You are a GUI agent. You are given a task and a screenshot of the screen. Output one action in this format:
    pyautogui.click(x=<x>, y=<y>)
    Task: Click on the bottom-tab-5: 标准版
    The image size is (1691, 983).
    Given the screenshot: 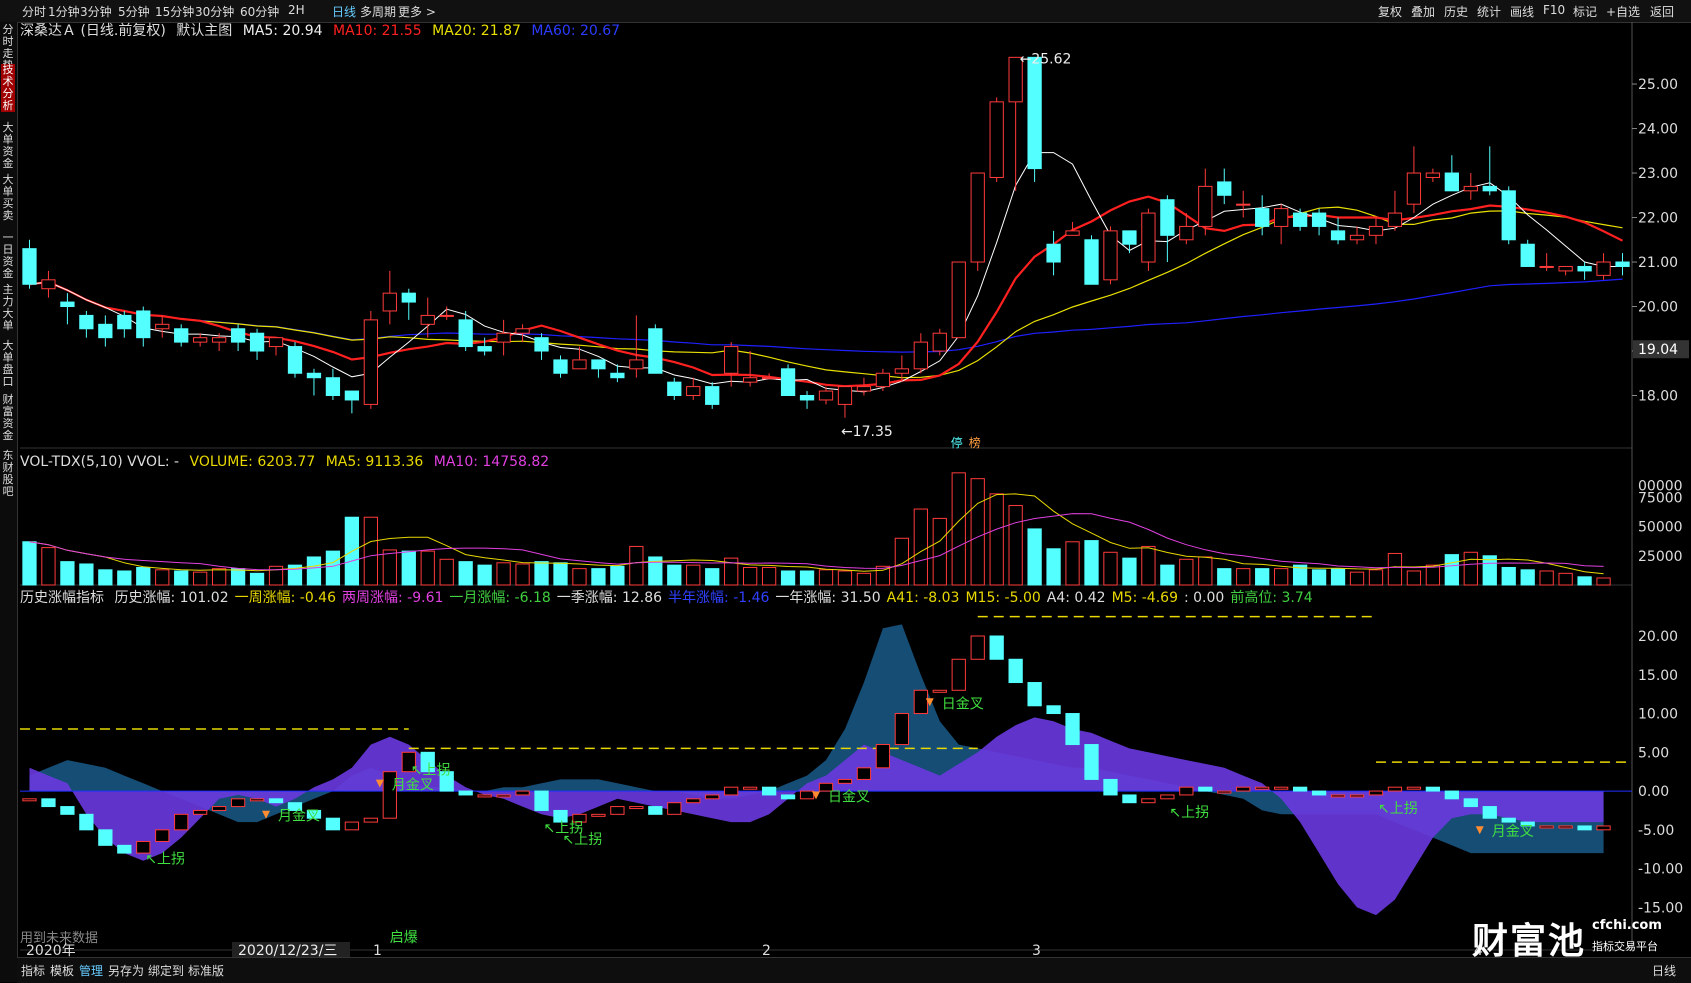 What is the action you would take?
    pyautogui.click(x=206, y=970)
    